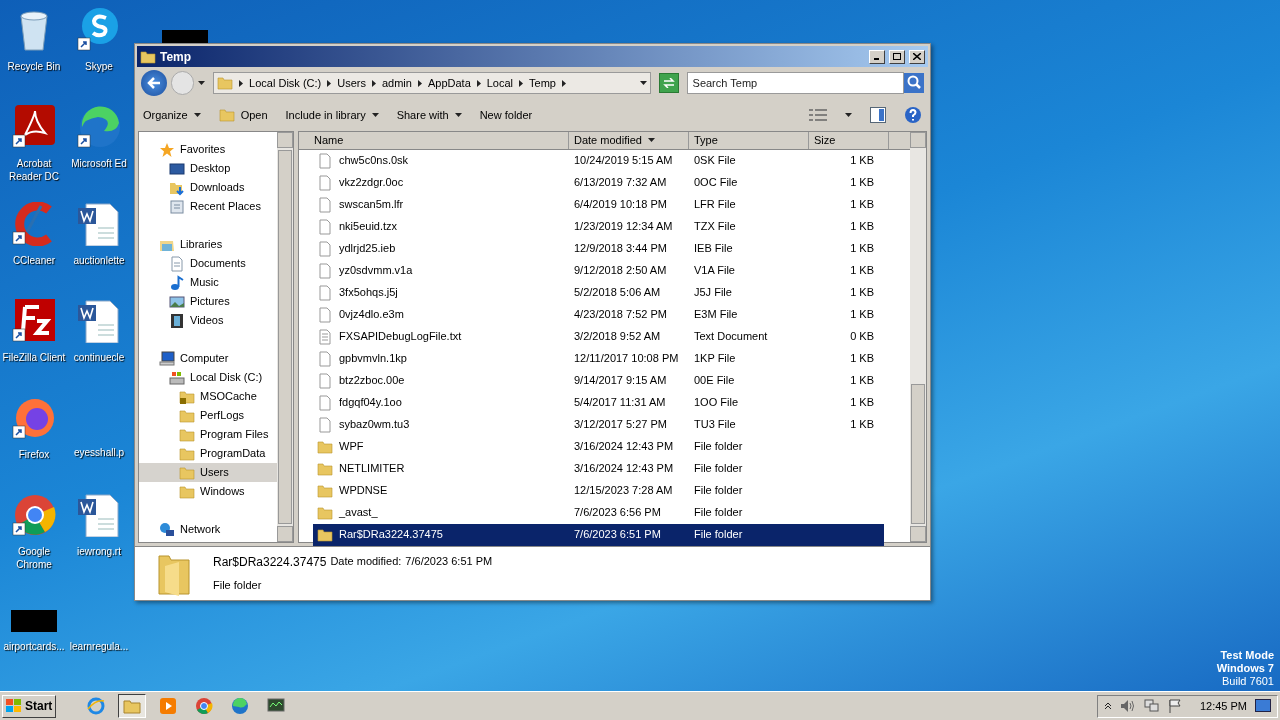 The width and height of the screenshot is (1280, 720). I want to click on nav-item: ProgramData, so click(208, 453).